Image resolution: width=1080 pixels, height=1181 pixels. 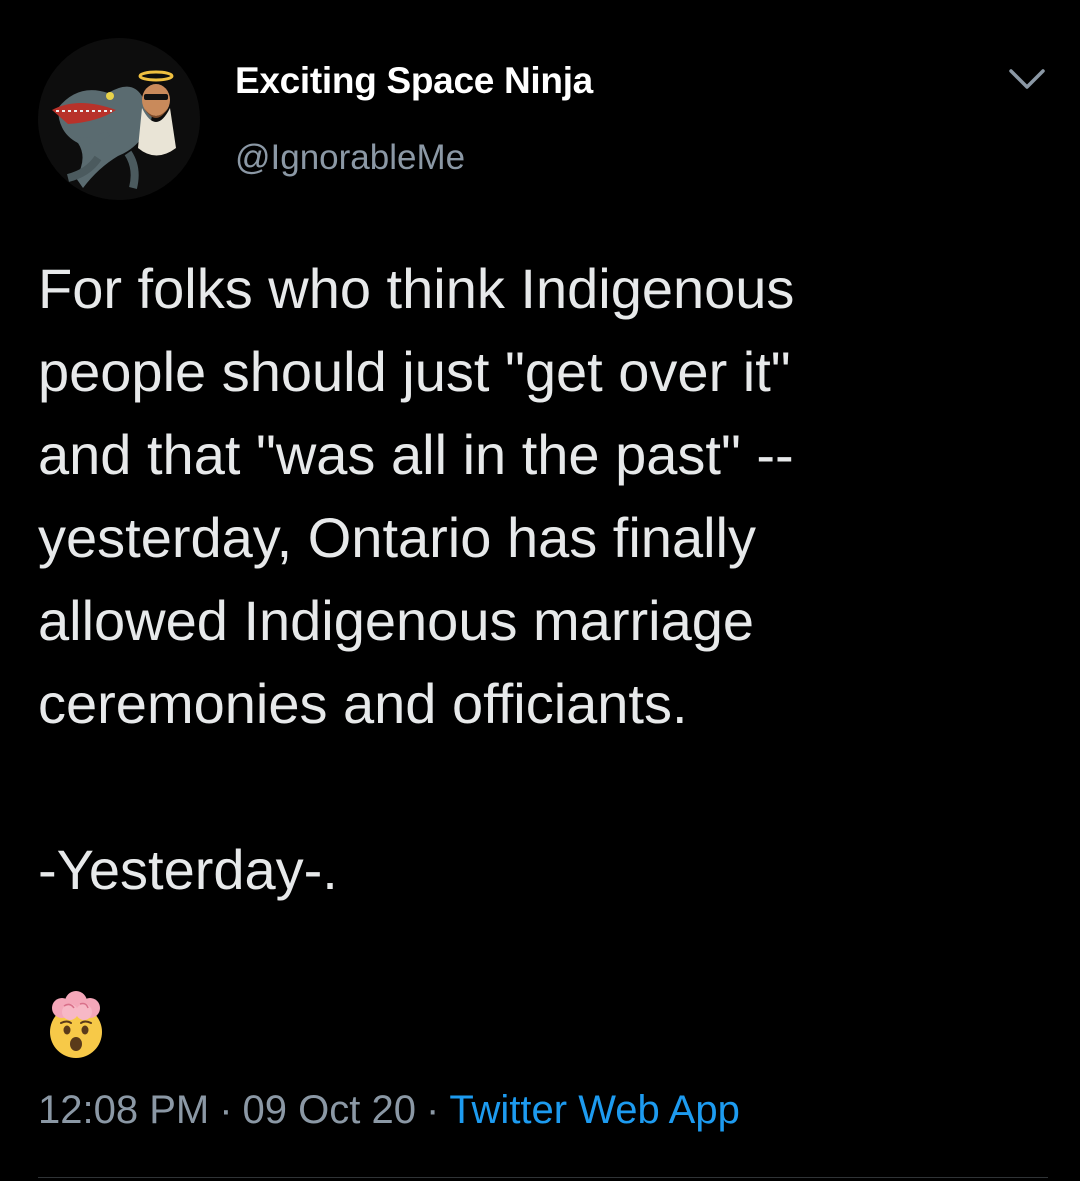 I want to click on author-handle: @IgnorableMe, so click(x=350, y=158).